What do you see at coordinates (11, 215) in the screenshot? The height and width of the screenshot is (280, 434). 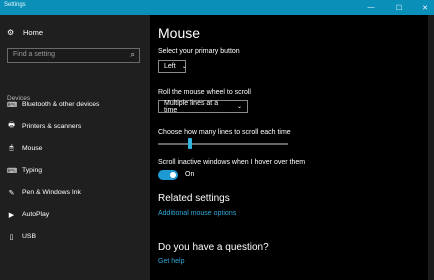 I see `autoplay-icon: ▶` at bounding box center [11, 215].